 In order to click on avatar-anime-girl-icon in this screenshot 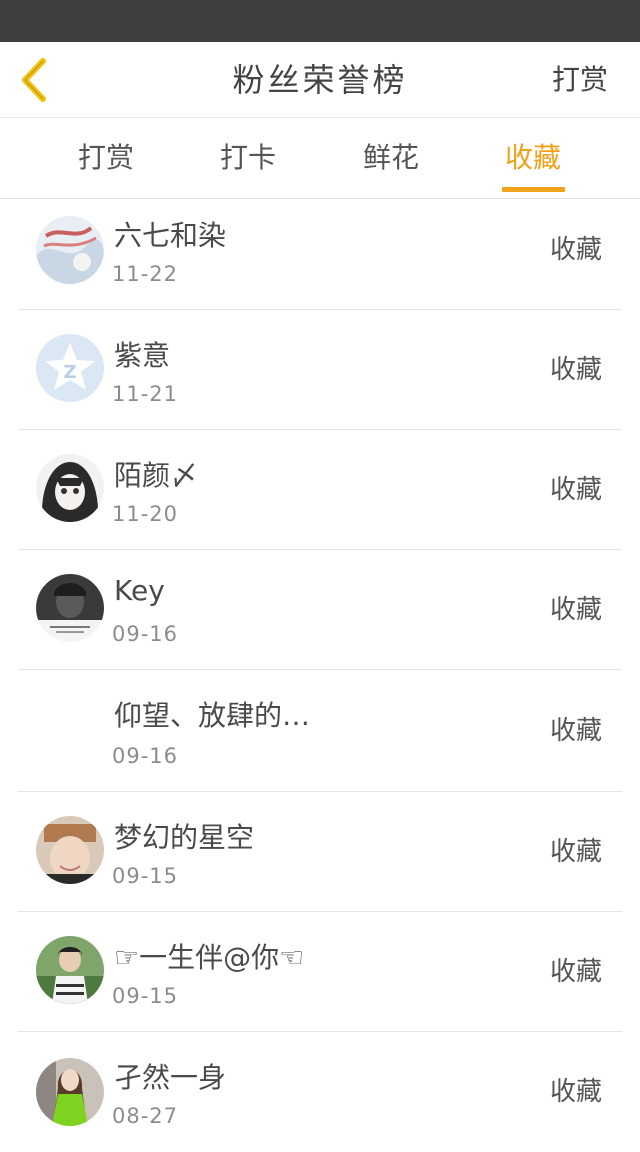, I will do `click(70, 488)`.